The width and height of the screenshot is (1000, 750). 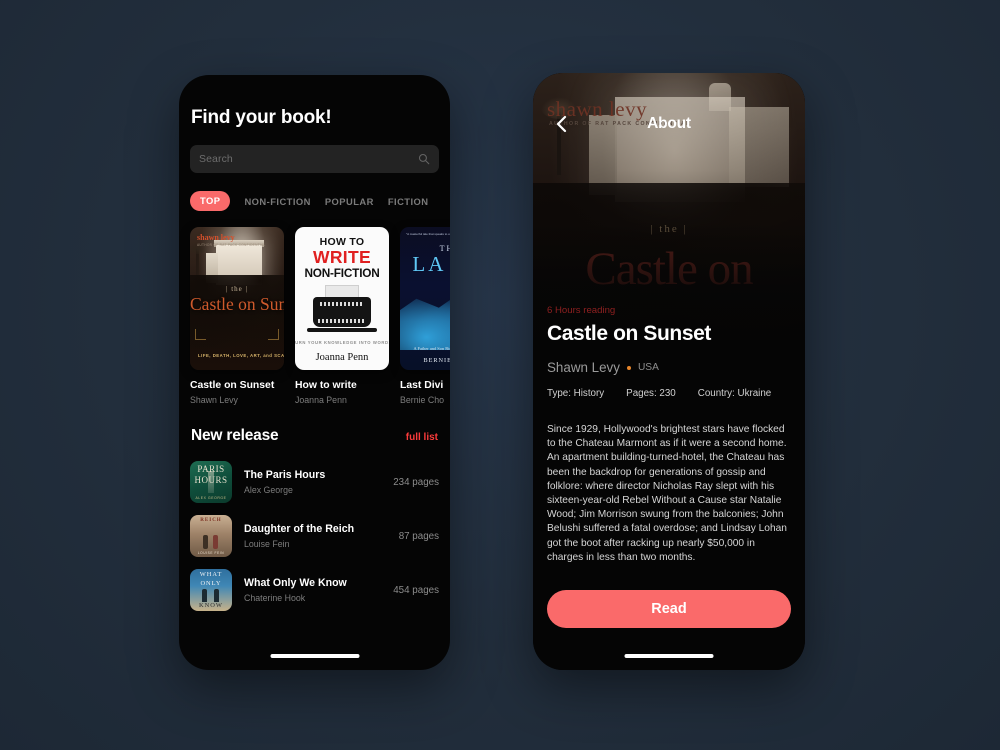 What do you see at coordinates (648, 367) in the screenshot?
I see `author-country: USA` at bounding box center [648, 367].